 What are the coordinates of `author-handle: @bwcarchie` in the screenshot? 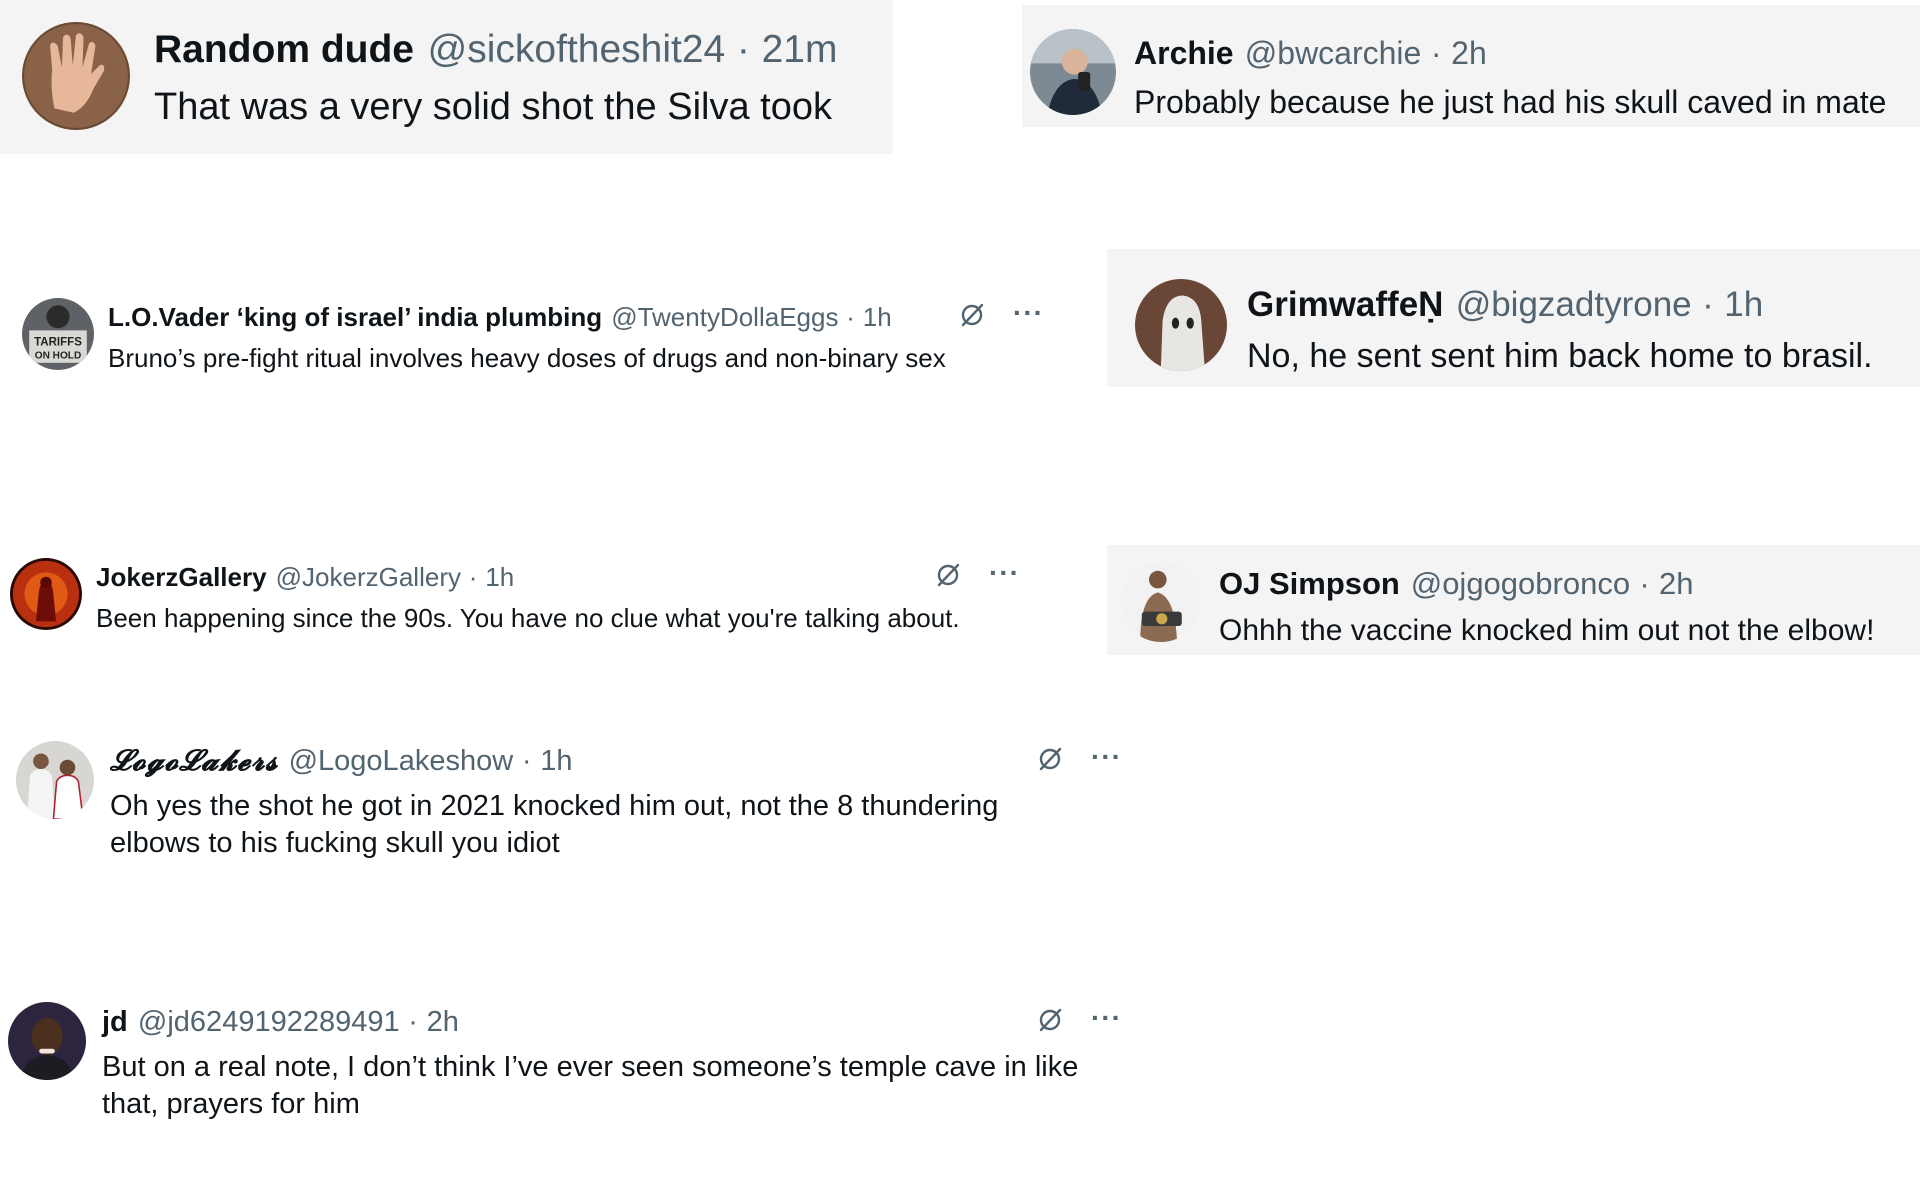 It's located at (1333, 53).